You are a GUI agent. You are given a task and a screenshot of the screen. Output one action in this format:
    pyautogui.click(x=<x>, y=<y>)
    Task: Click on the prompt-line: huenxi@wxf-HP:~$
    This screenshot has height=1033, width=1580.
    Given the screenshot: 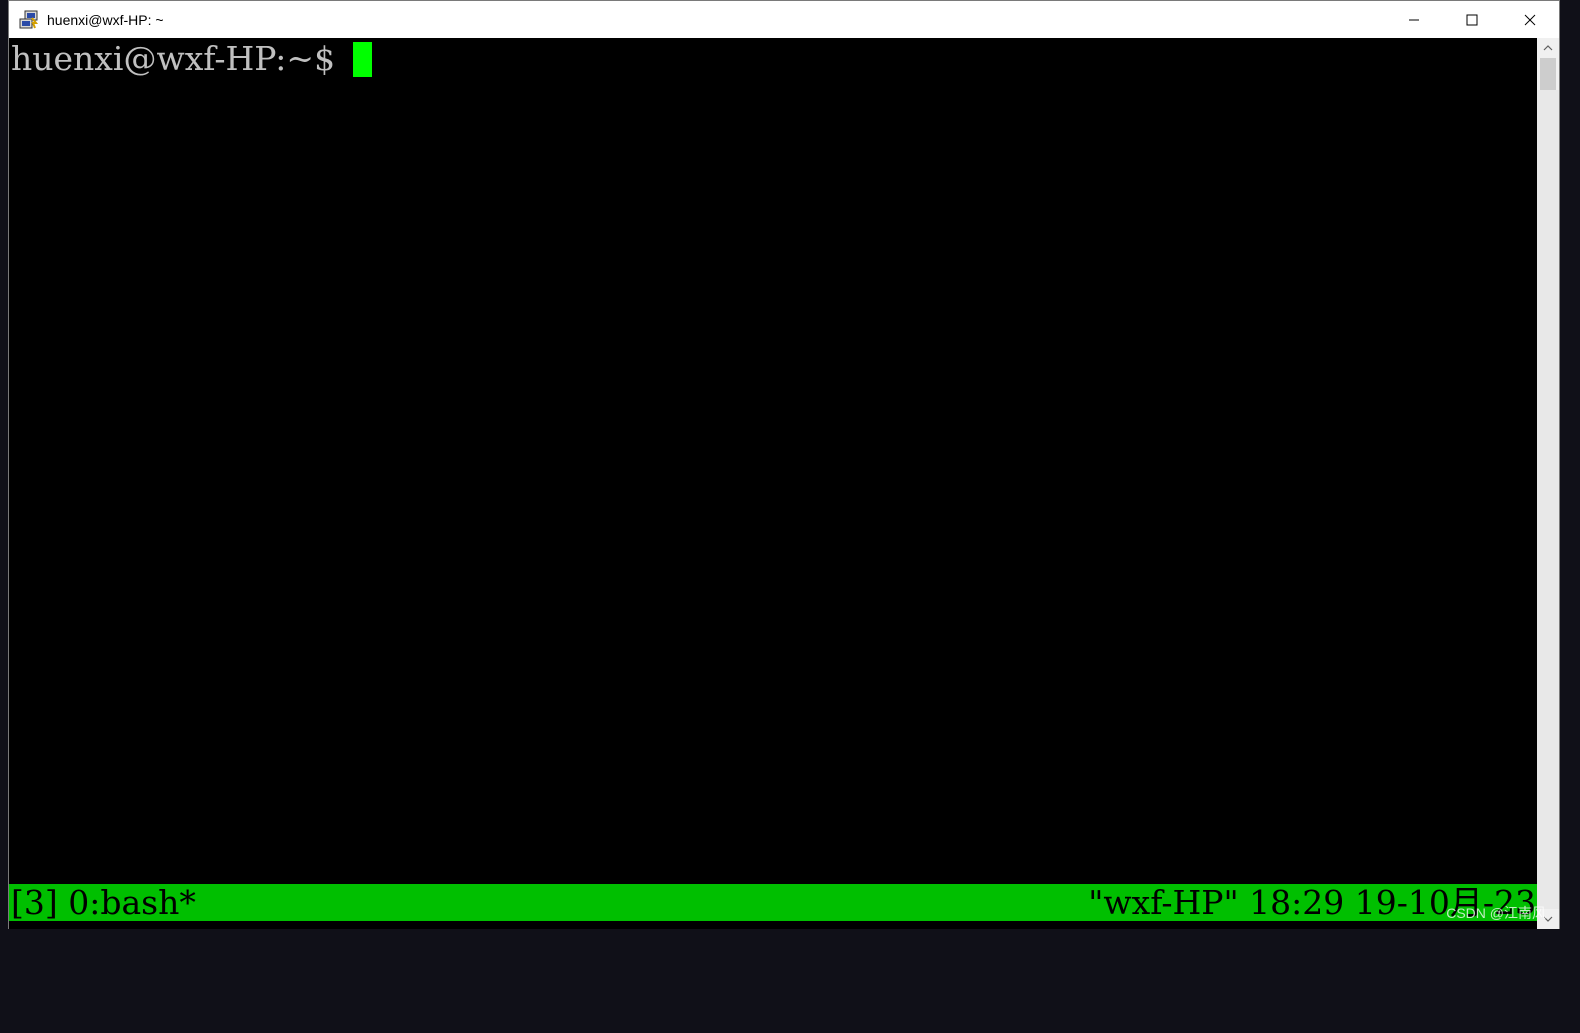 What is the action you would take?
    pyautogui.click(x=192, y=58)
    